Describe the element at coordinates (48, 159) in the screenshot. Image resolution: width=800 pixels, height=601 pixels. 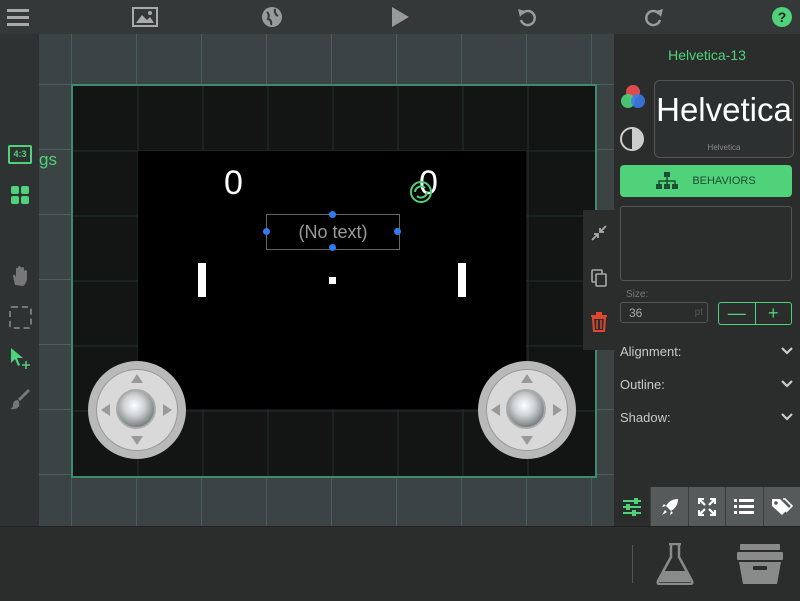
I see `partial-label: gs` at that location.